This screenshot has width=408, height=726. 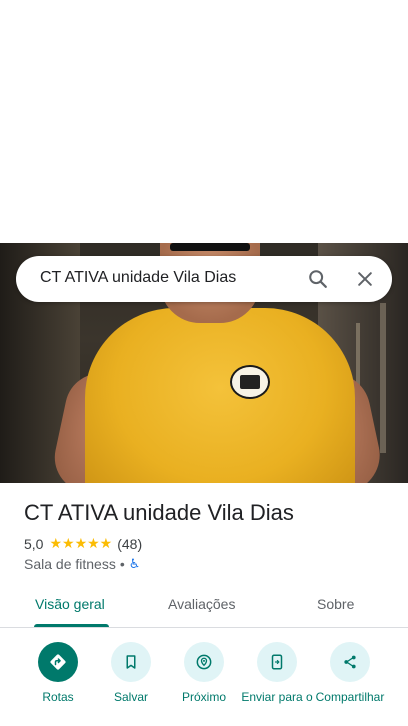 I want to click on send-to-phone-button: Enviar para o, so click(x=277, y=673).